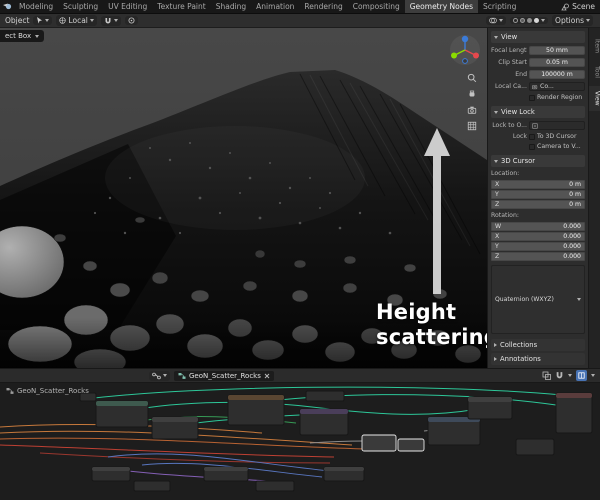 This screenshot has width=600, height=500. Describe the element at coordinates (431, 325) in the screenshot. I see `annotation-text: Height scattering` at that location.